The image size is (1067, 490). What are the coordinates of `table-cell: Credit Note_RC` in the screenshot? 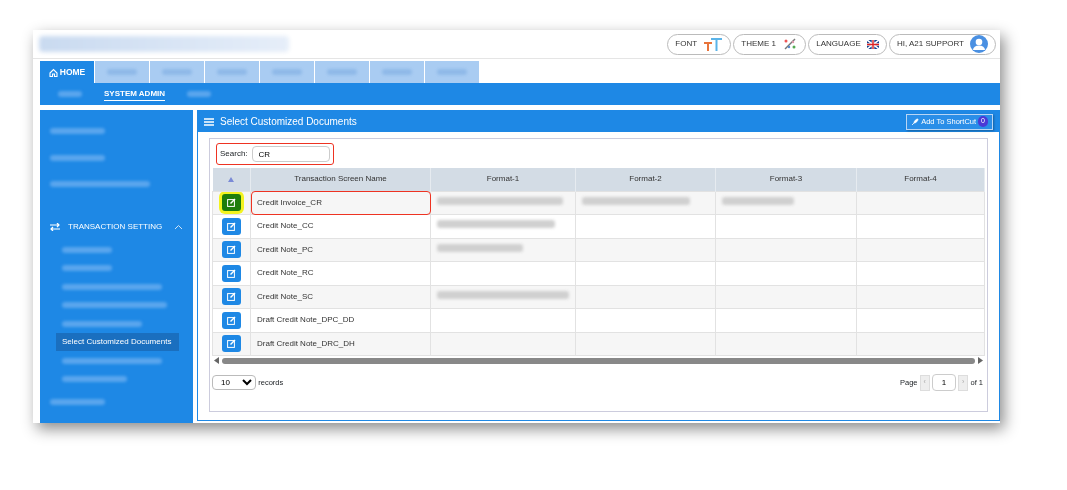 It's located at (340, 273).